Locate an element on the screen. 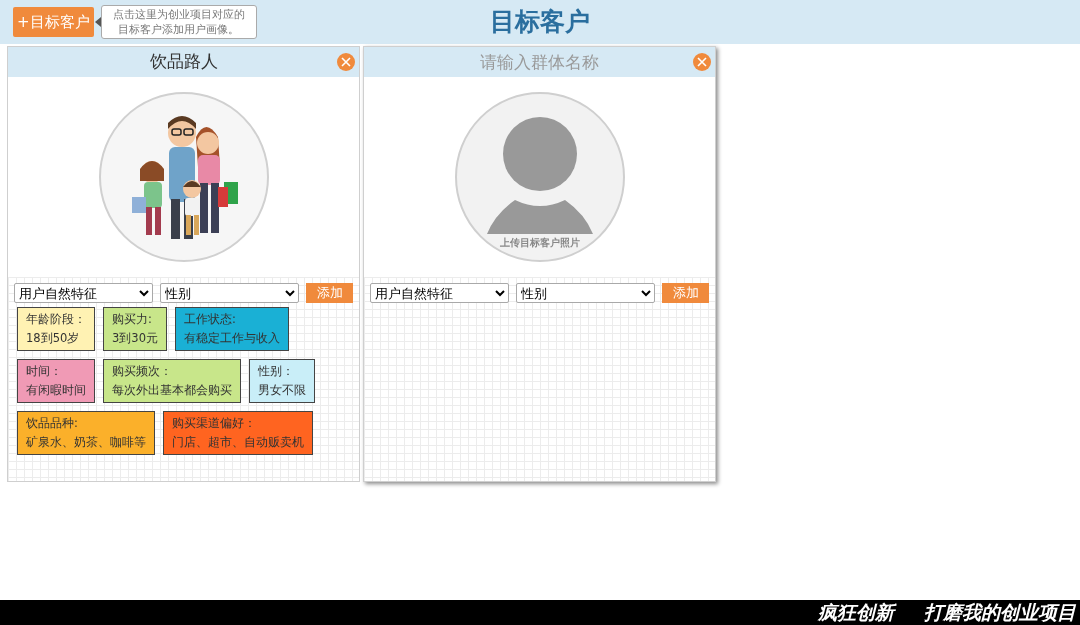  tag-value: 有闲暇时间 is located at coordinates (56, 390).